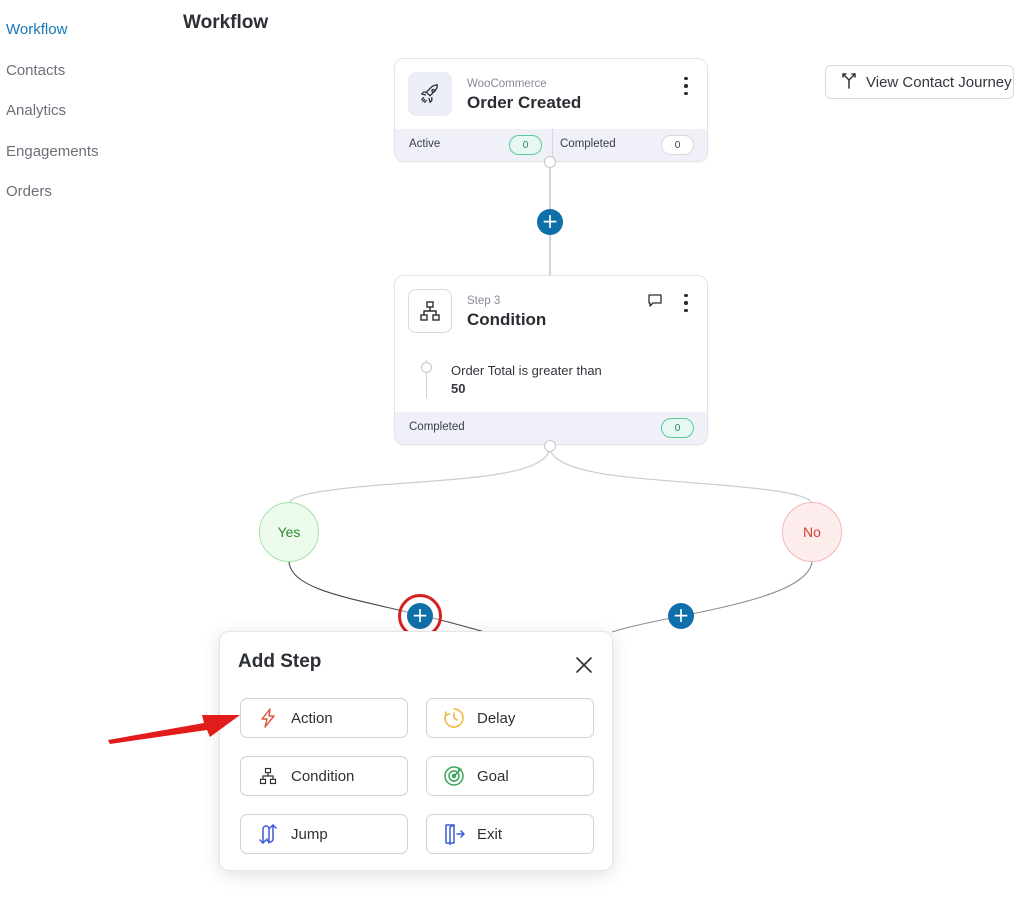  I want to click on delay-label: Delay, so click(496, 718).